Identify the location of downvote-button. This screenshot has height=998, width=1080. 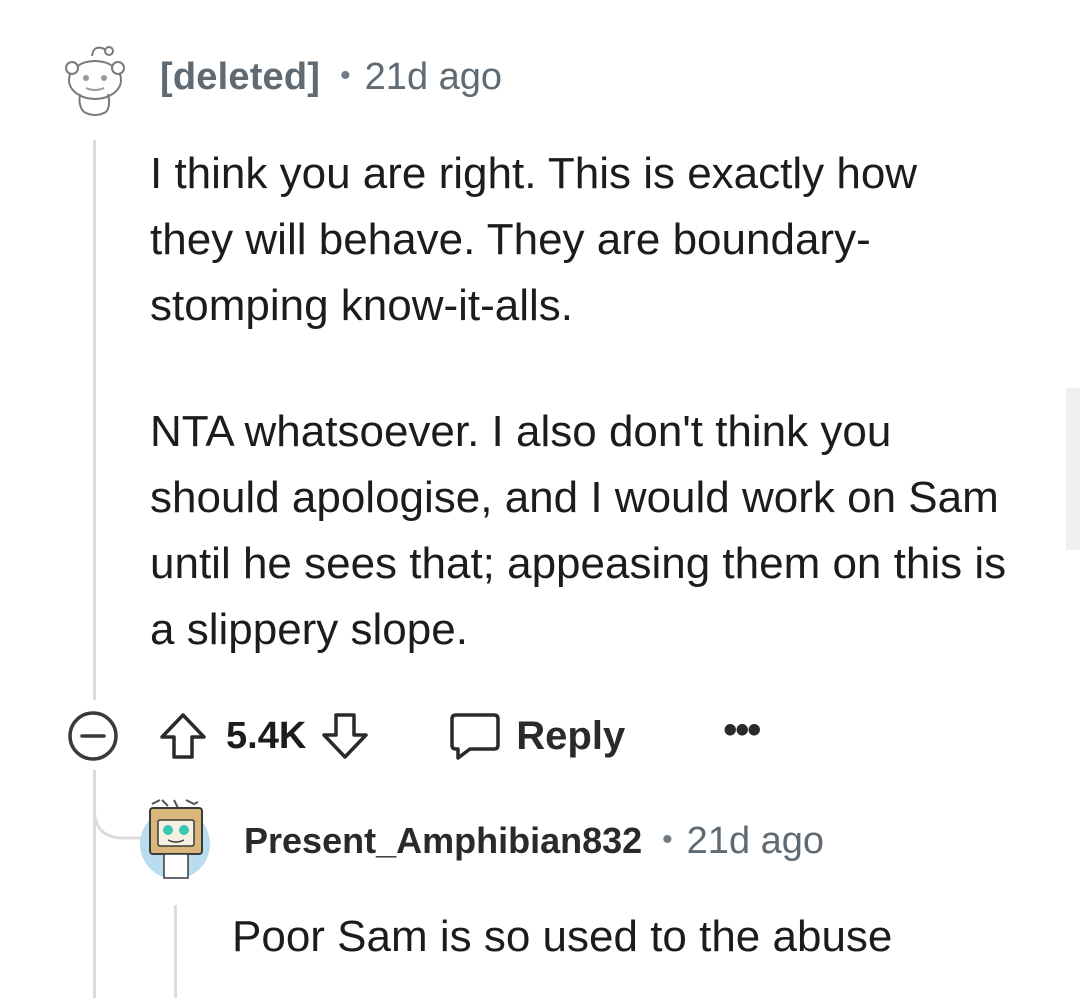
(345, 736).